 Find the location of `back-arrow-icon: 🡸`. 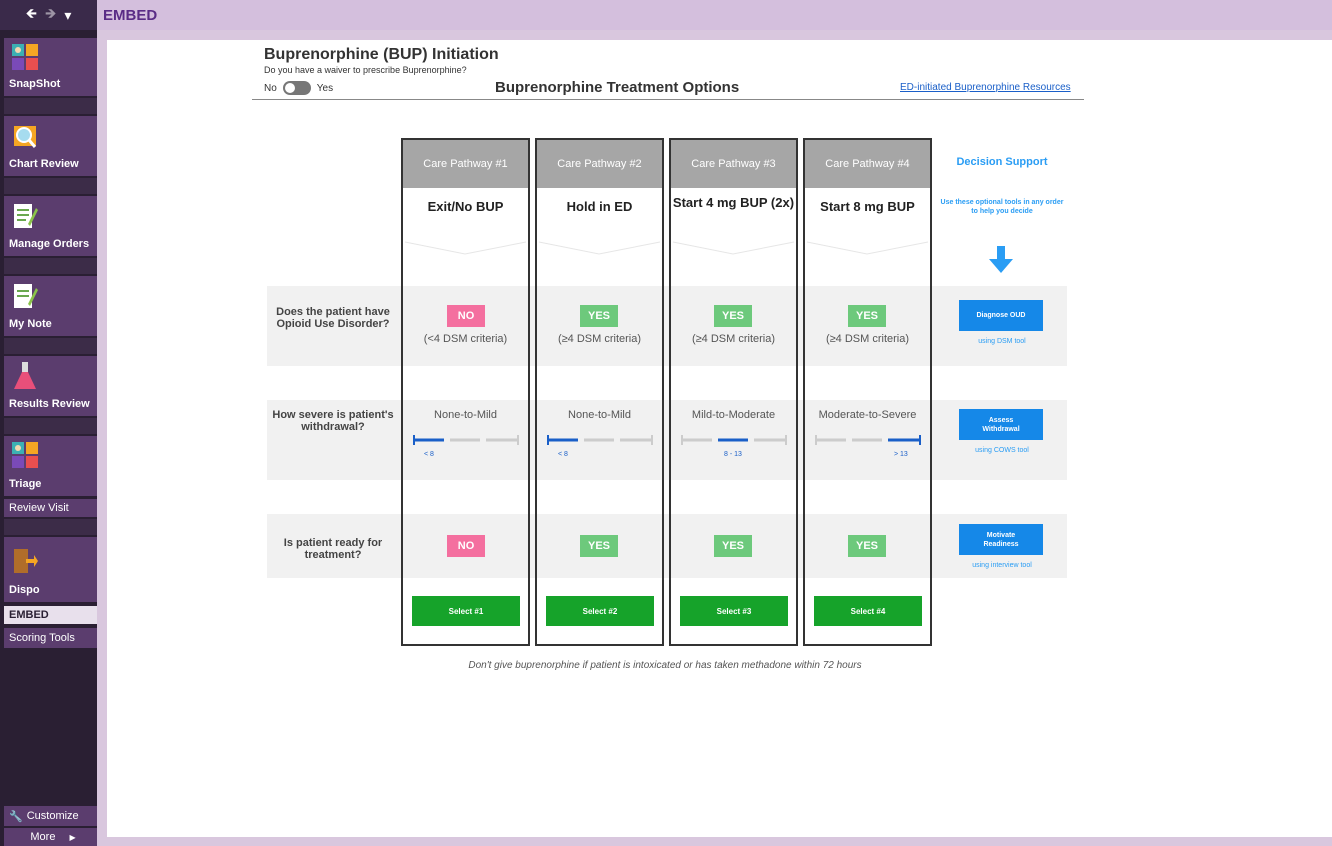

back-arrow-icon: 🡸 is located at coordinates (31, 15).